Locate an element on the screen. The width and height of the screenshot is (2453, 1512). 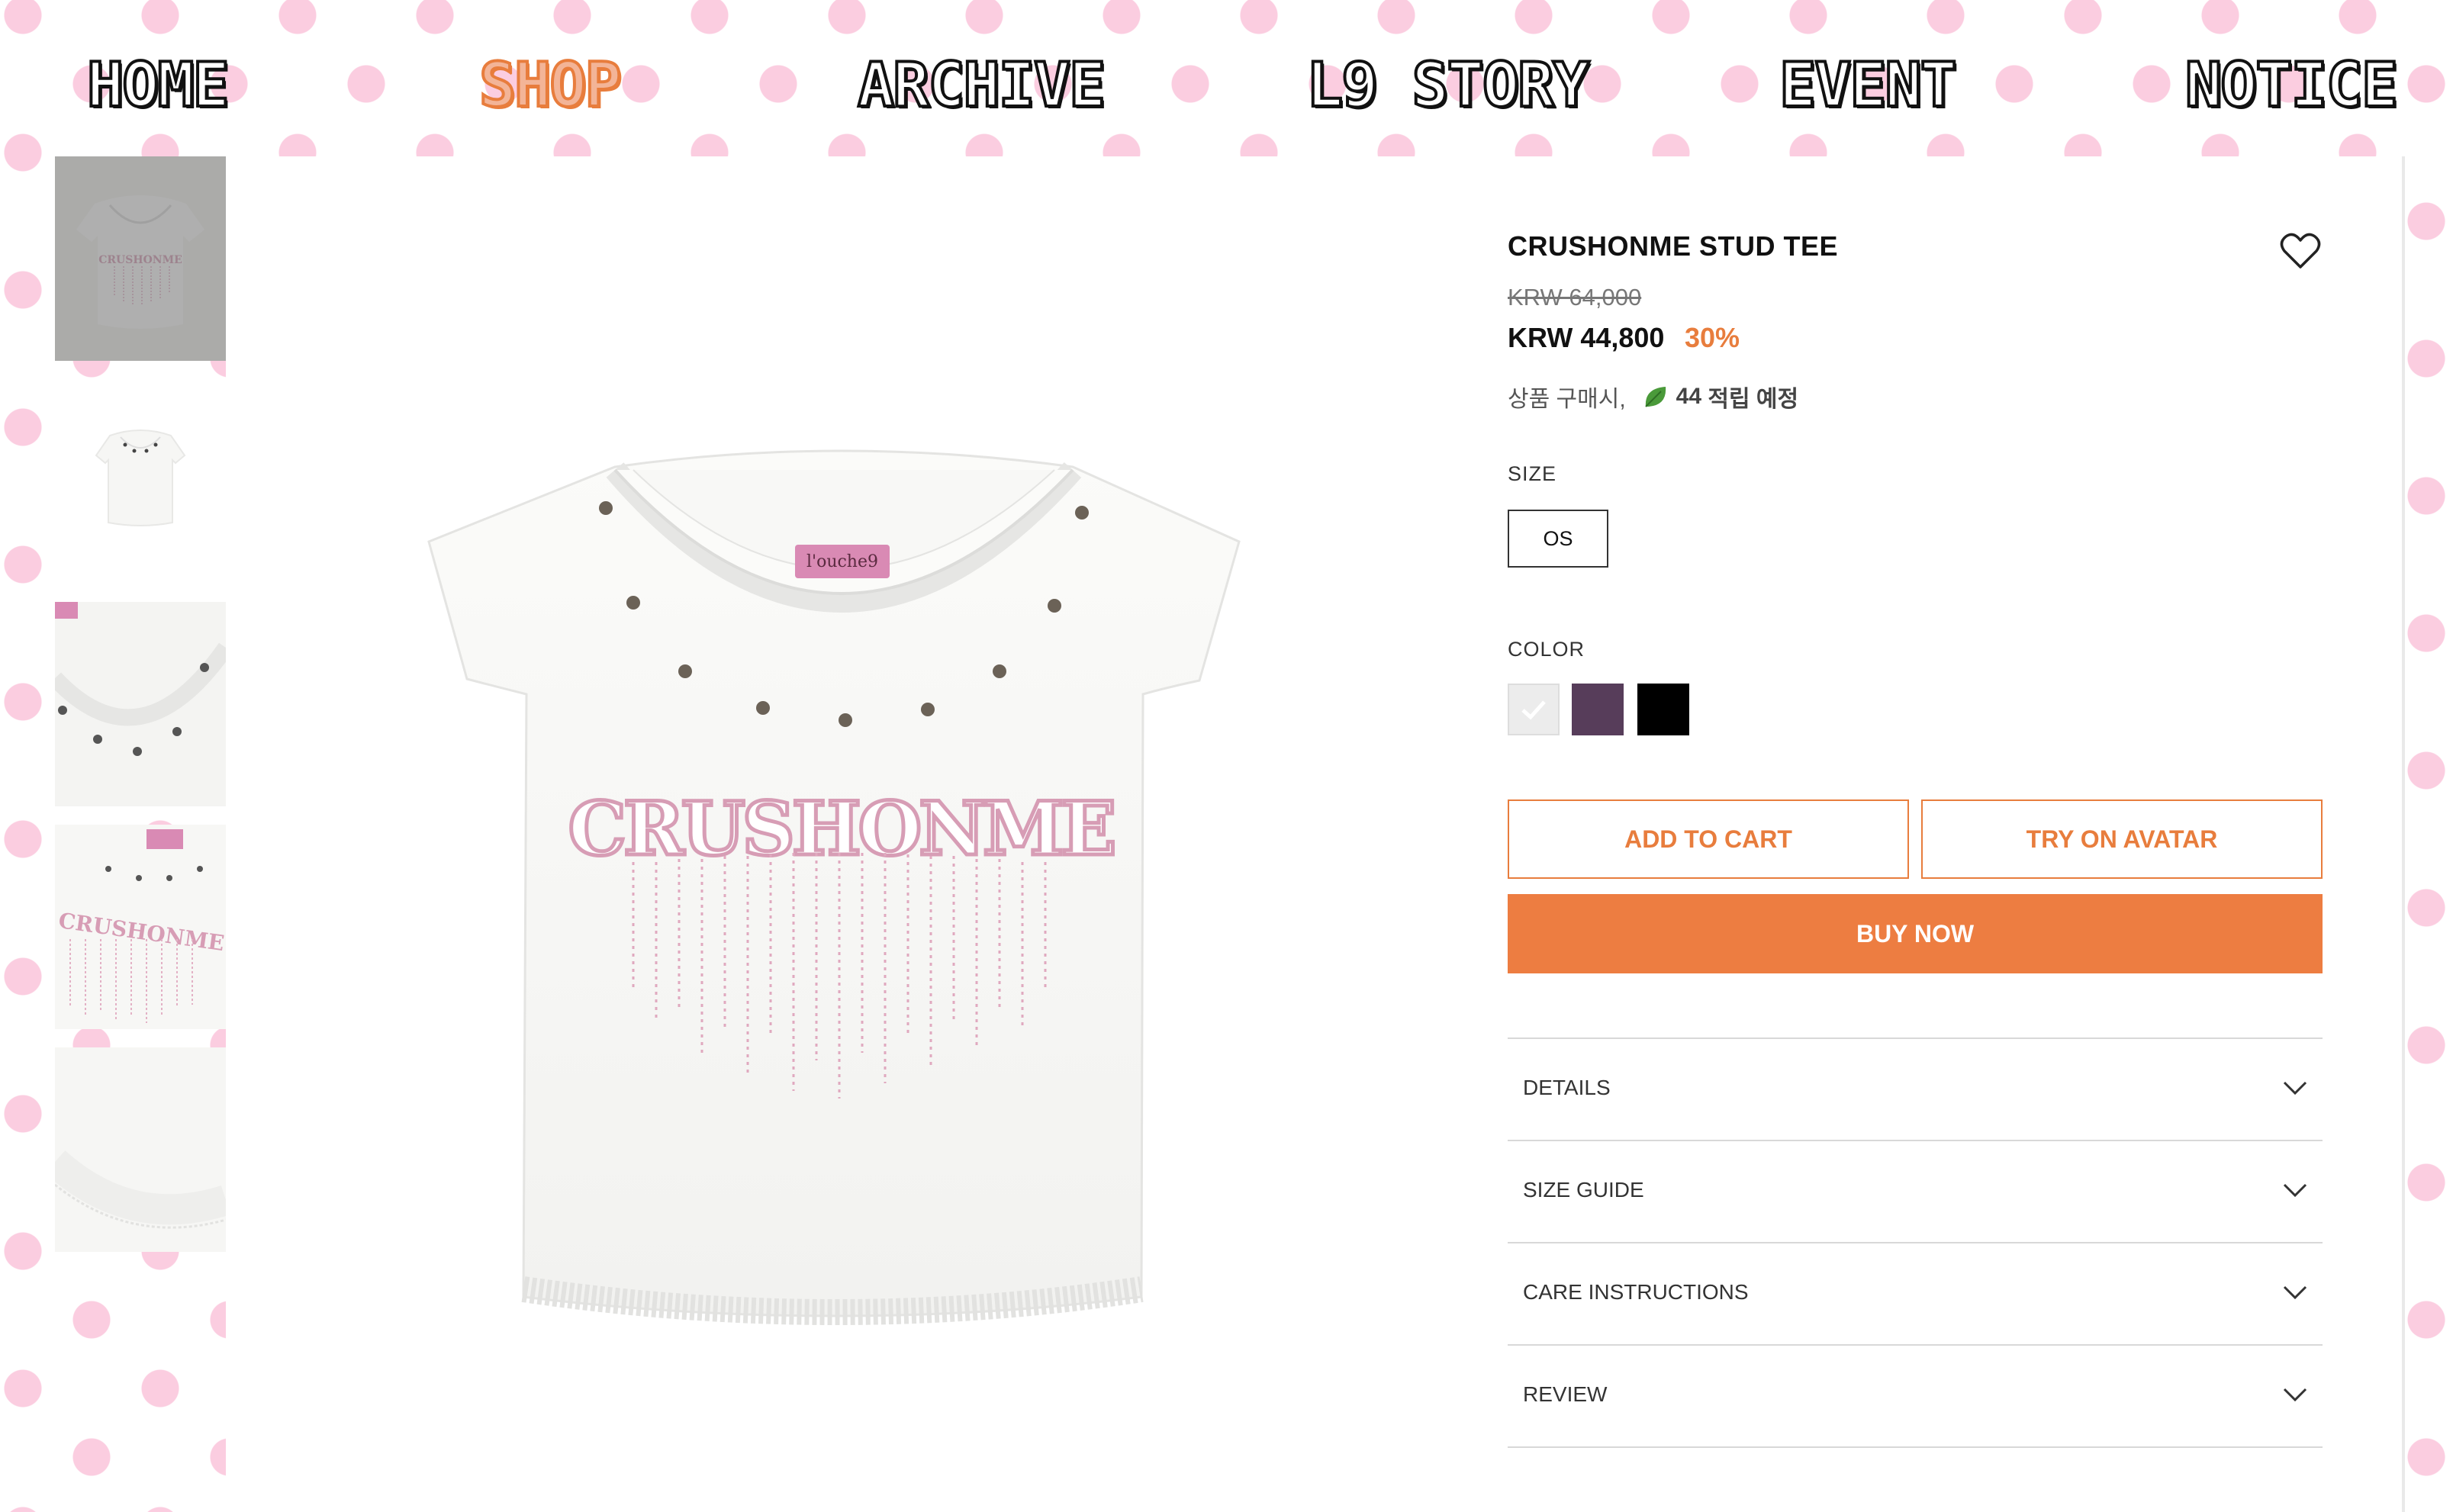
check-icon is located at coordinates (1533, 710).